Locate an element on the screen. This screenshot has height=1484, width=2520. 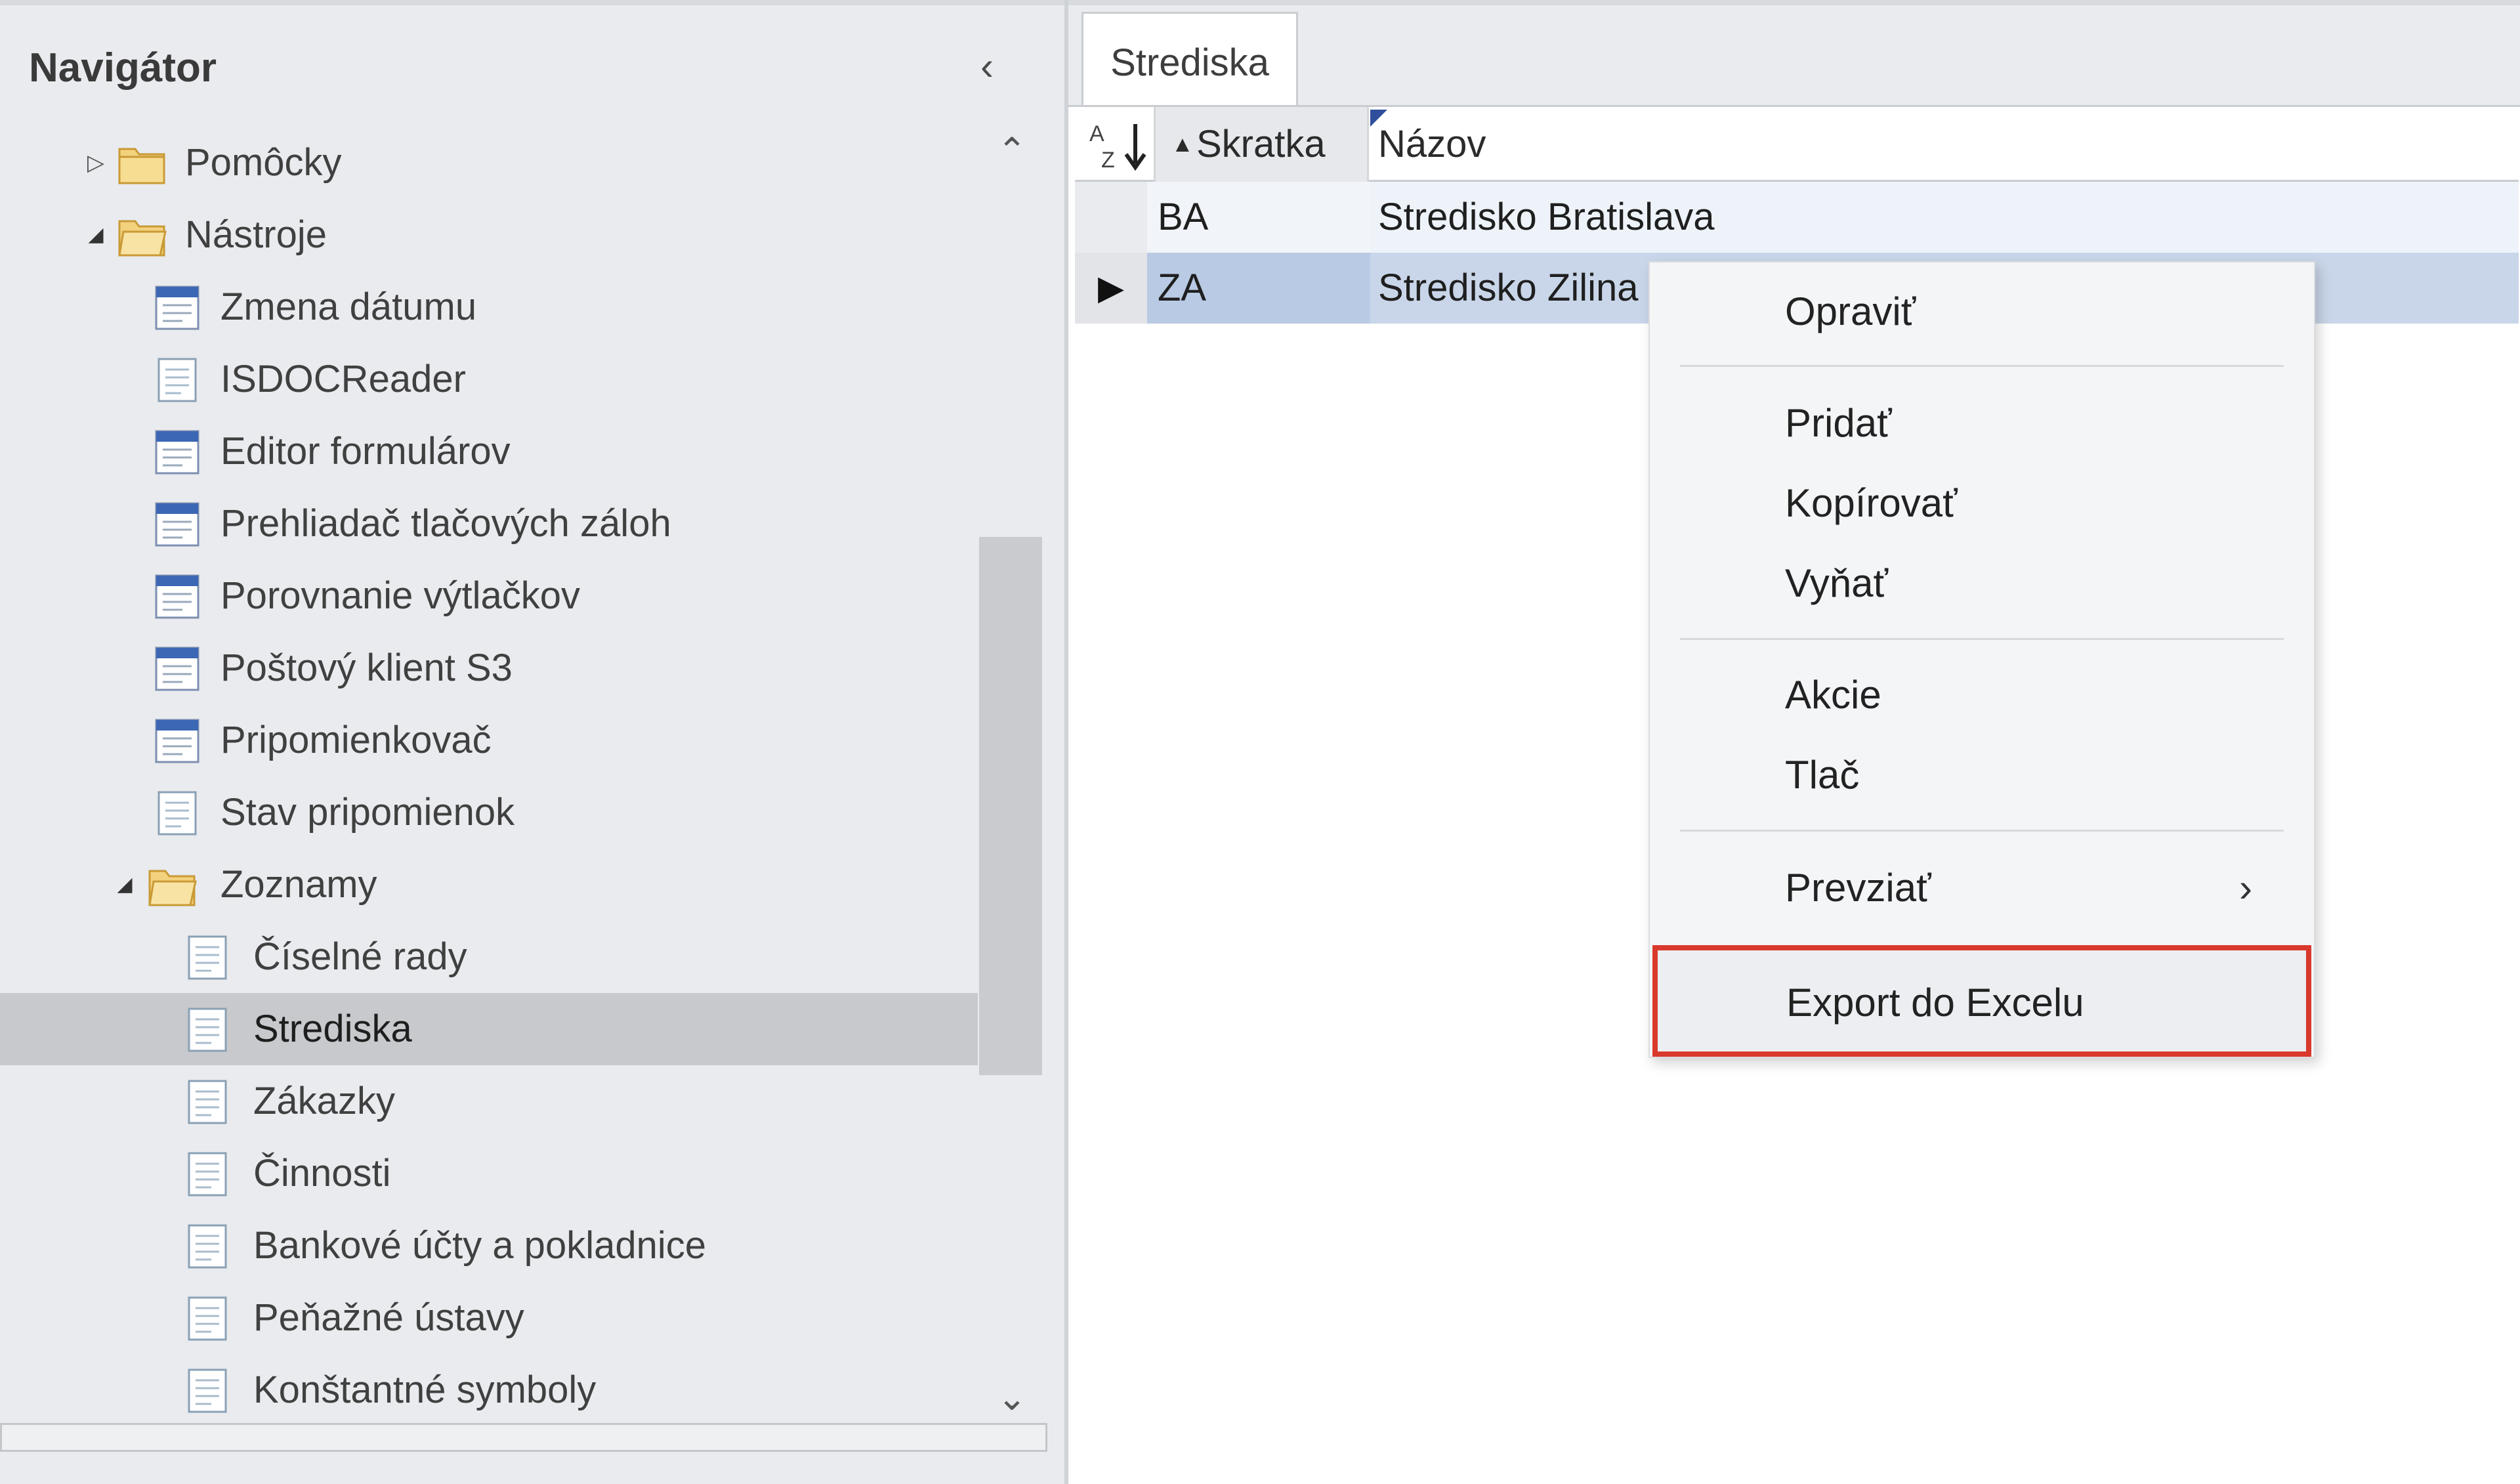
tree-item-label: Bankové účty a pokladnice is located at coordinates (479, 1245).